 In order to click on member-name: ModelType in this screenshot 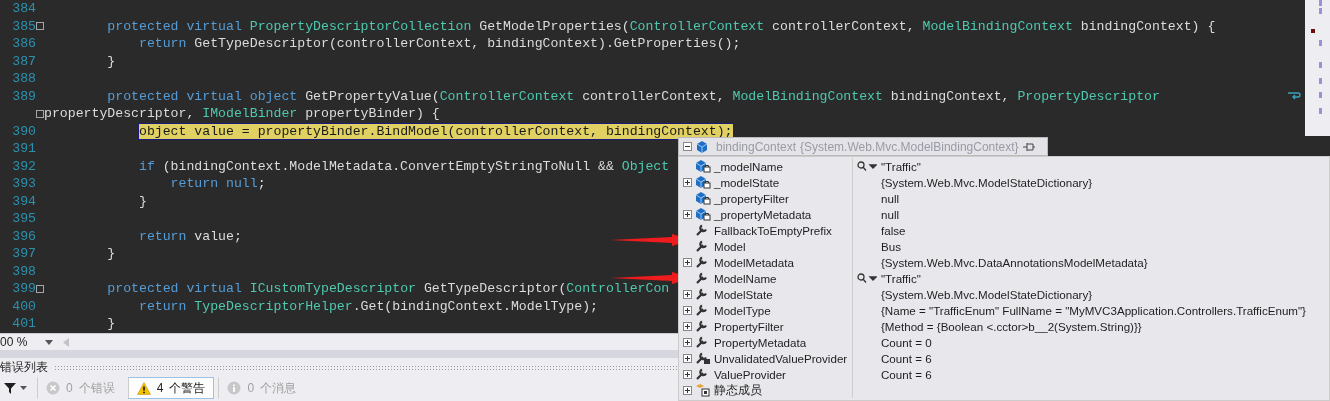, I will do `click(742, 310)`.